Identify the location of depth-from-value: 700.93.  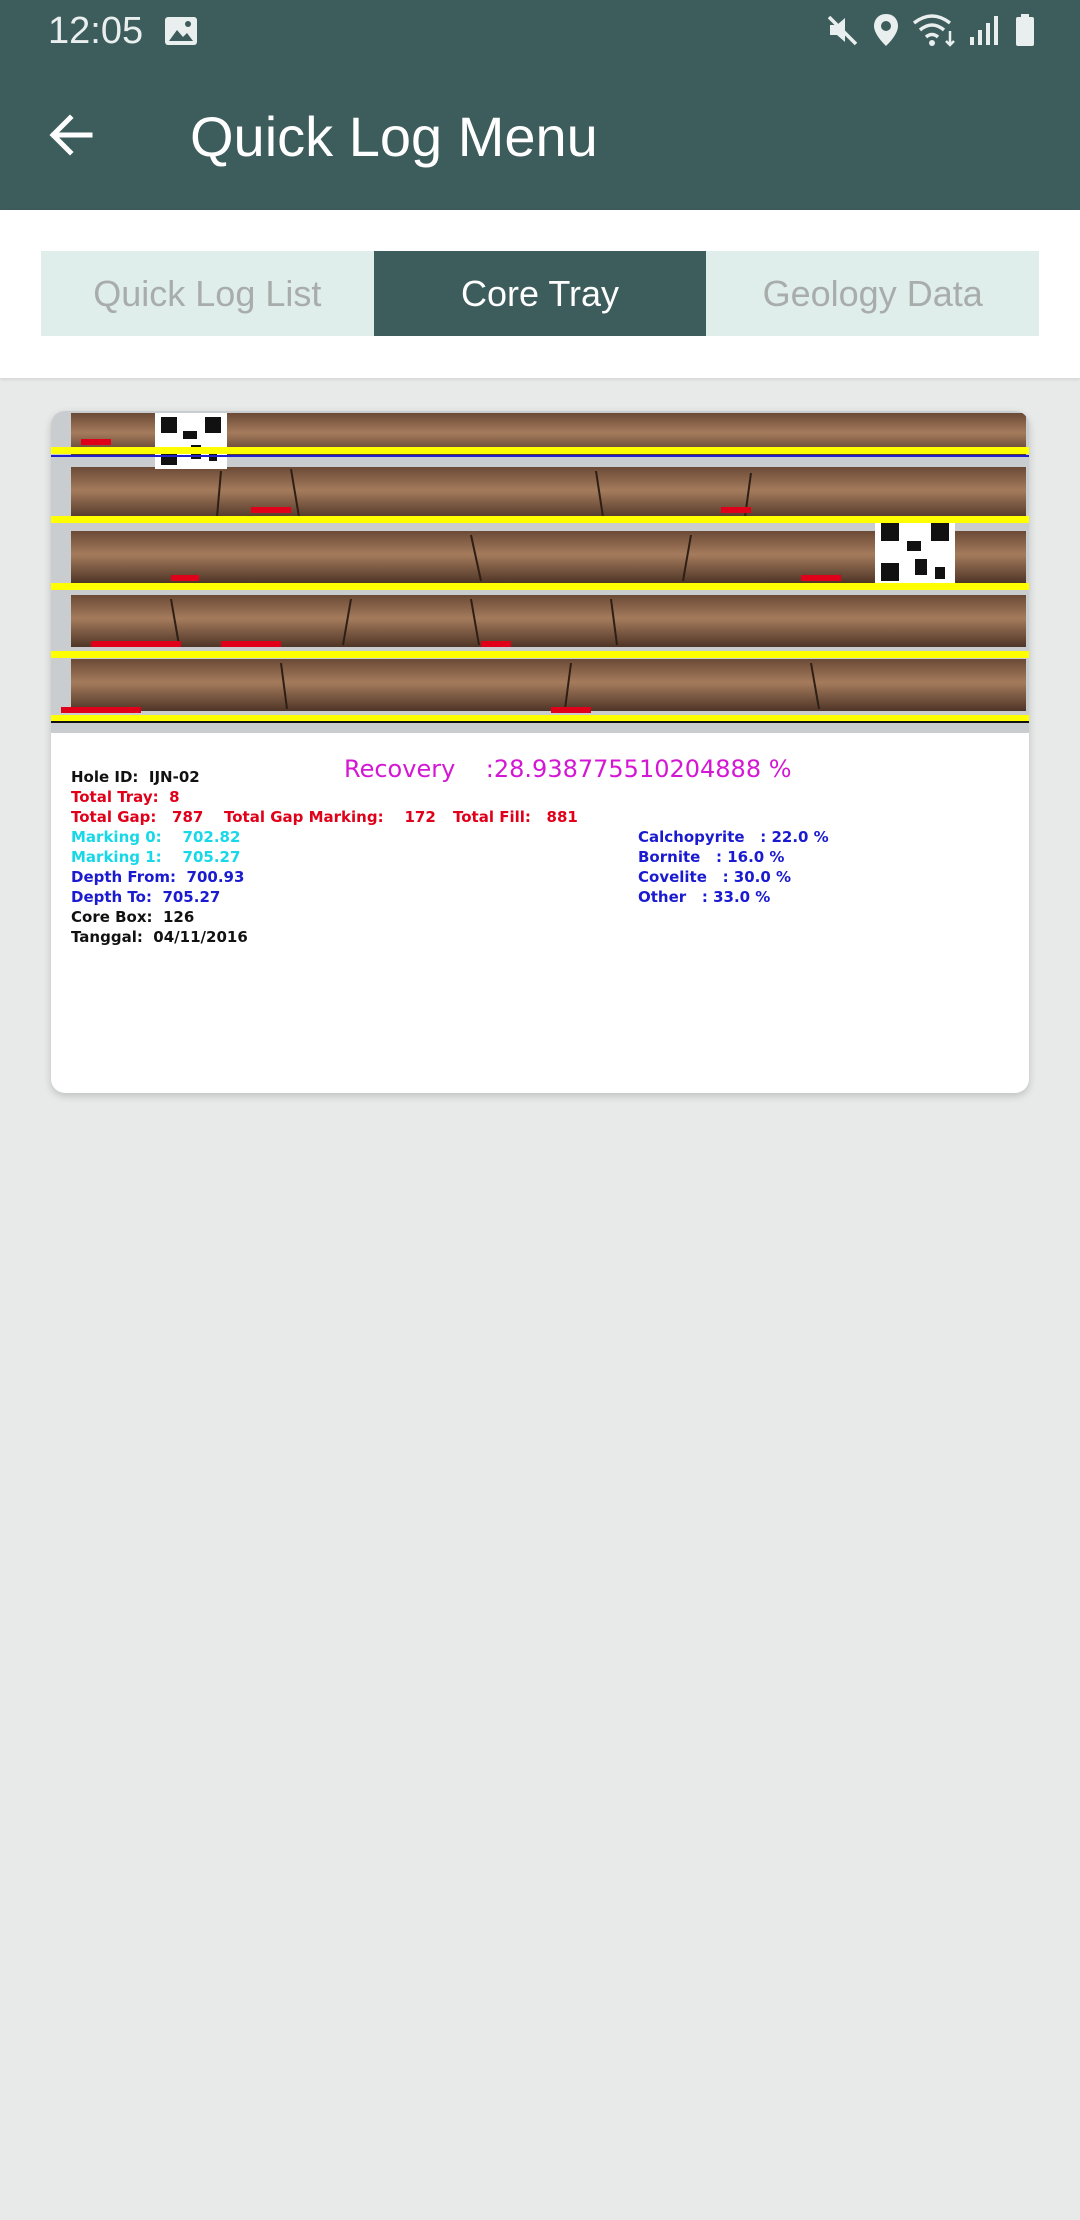
(215, 877).